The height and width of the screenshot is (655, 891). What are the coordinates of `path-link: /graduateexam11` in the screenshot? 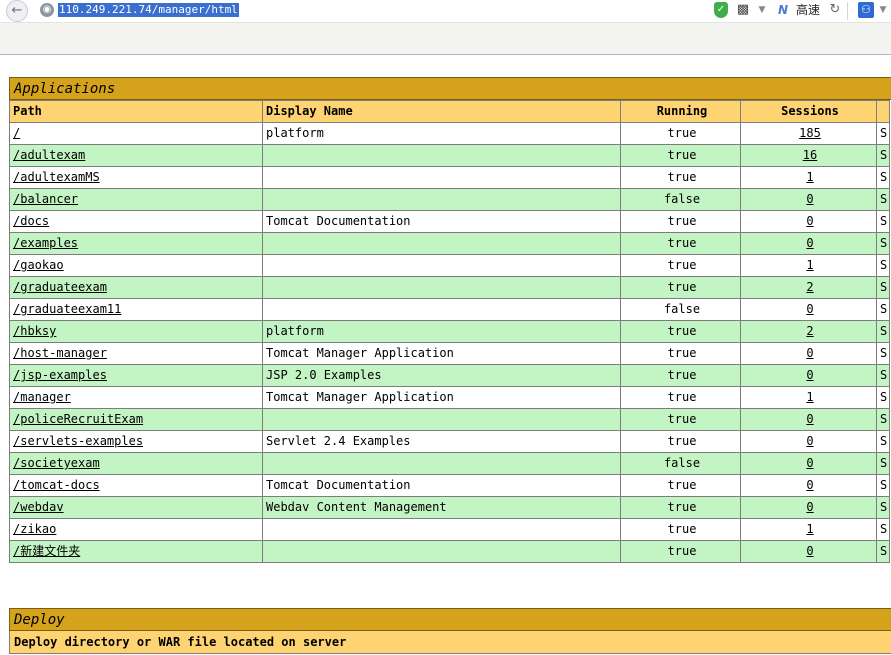 It's located at (67, 309).